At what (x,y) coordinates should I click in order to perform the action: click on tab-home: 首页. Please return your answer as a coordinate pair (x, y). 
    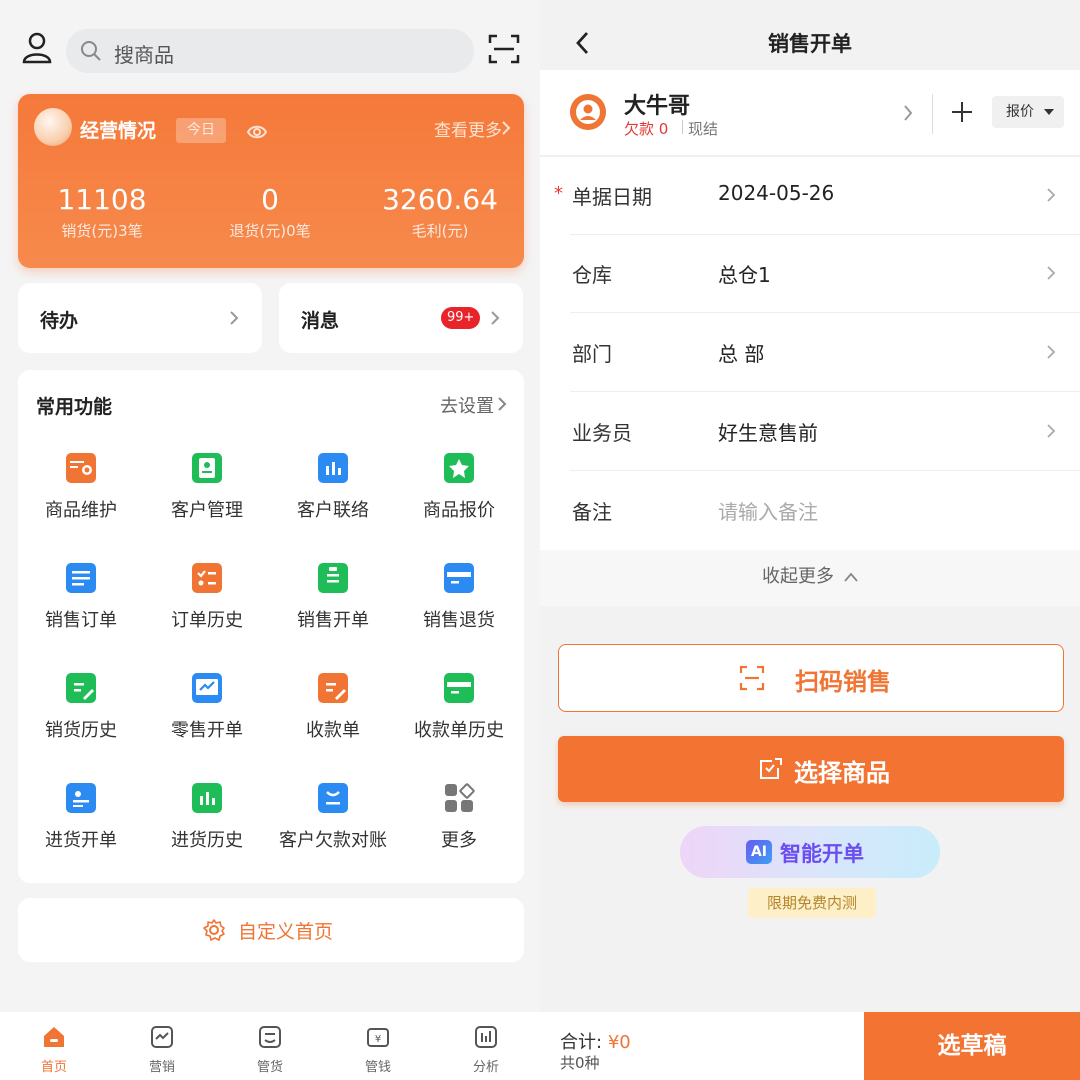
    Looking at the image, I should click on (54, 1049).